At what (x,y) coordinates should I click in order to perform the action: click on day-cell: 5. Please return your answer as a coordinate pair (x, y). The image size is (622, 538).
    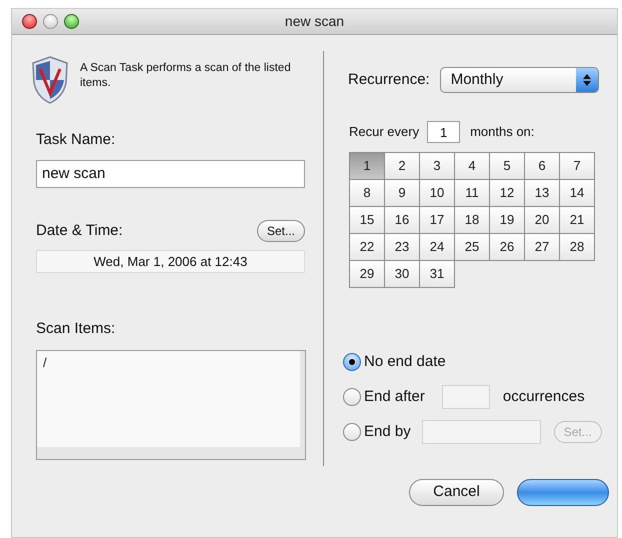
    Looking at the image, I should click on (507, 166).